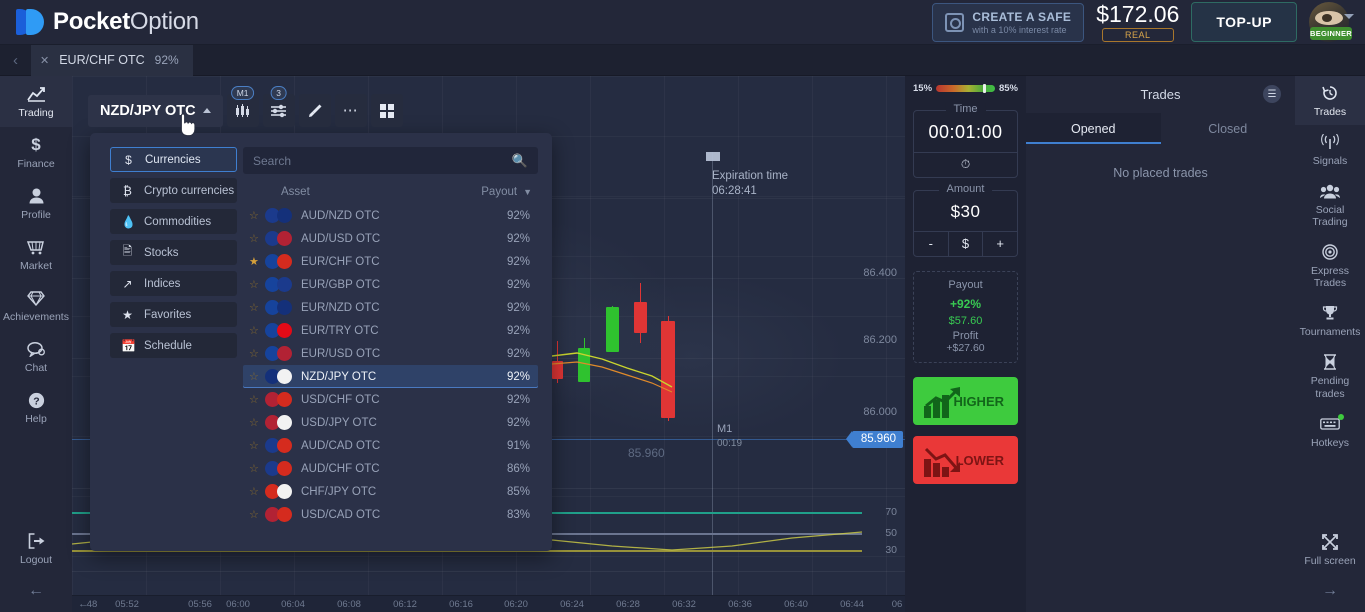 This screenshot has width=1365, height=612. I want to click on trades-title: Trades, so click(1160, 94).